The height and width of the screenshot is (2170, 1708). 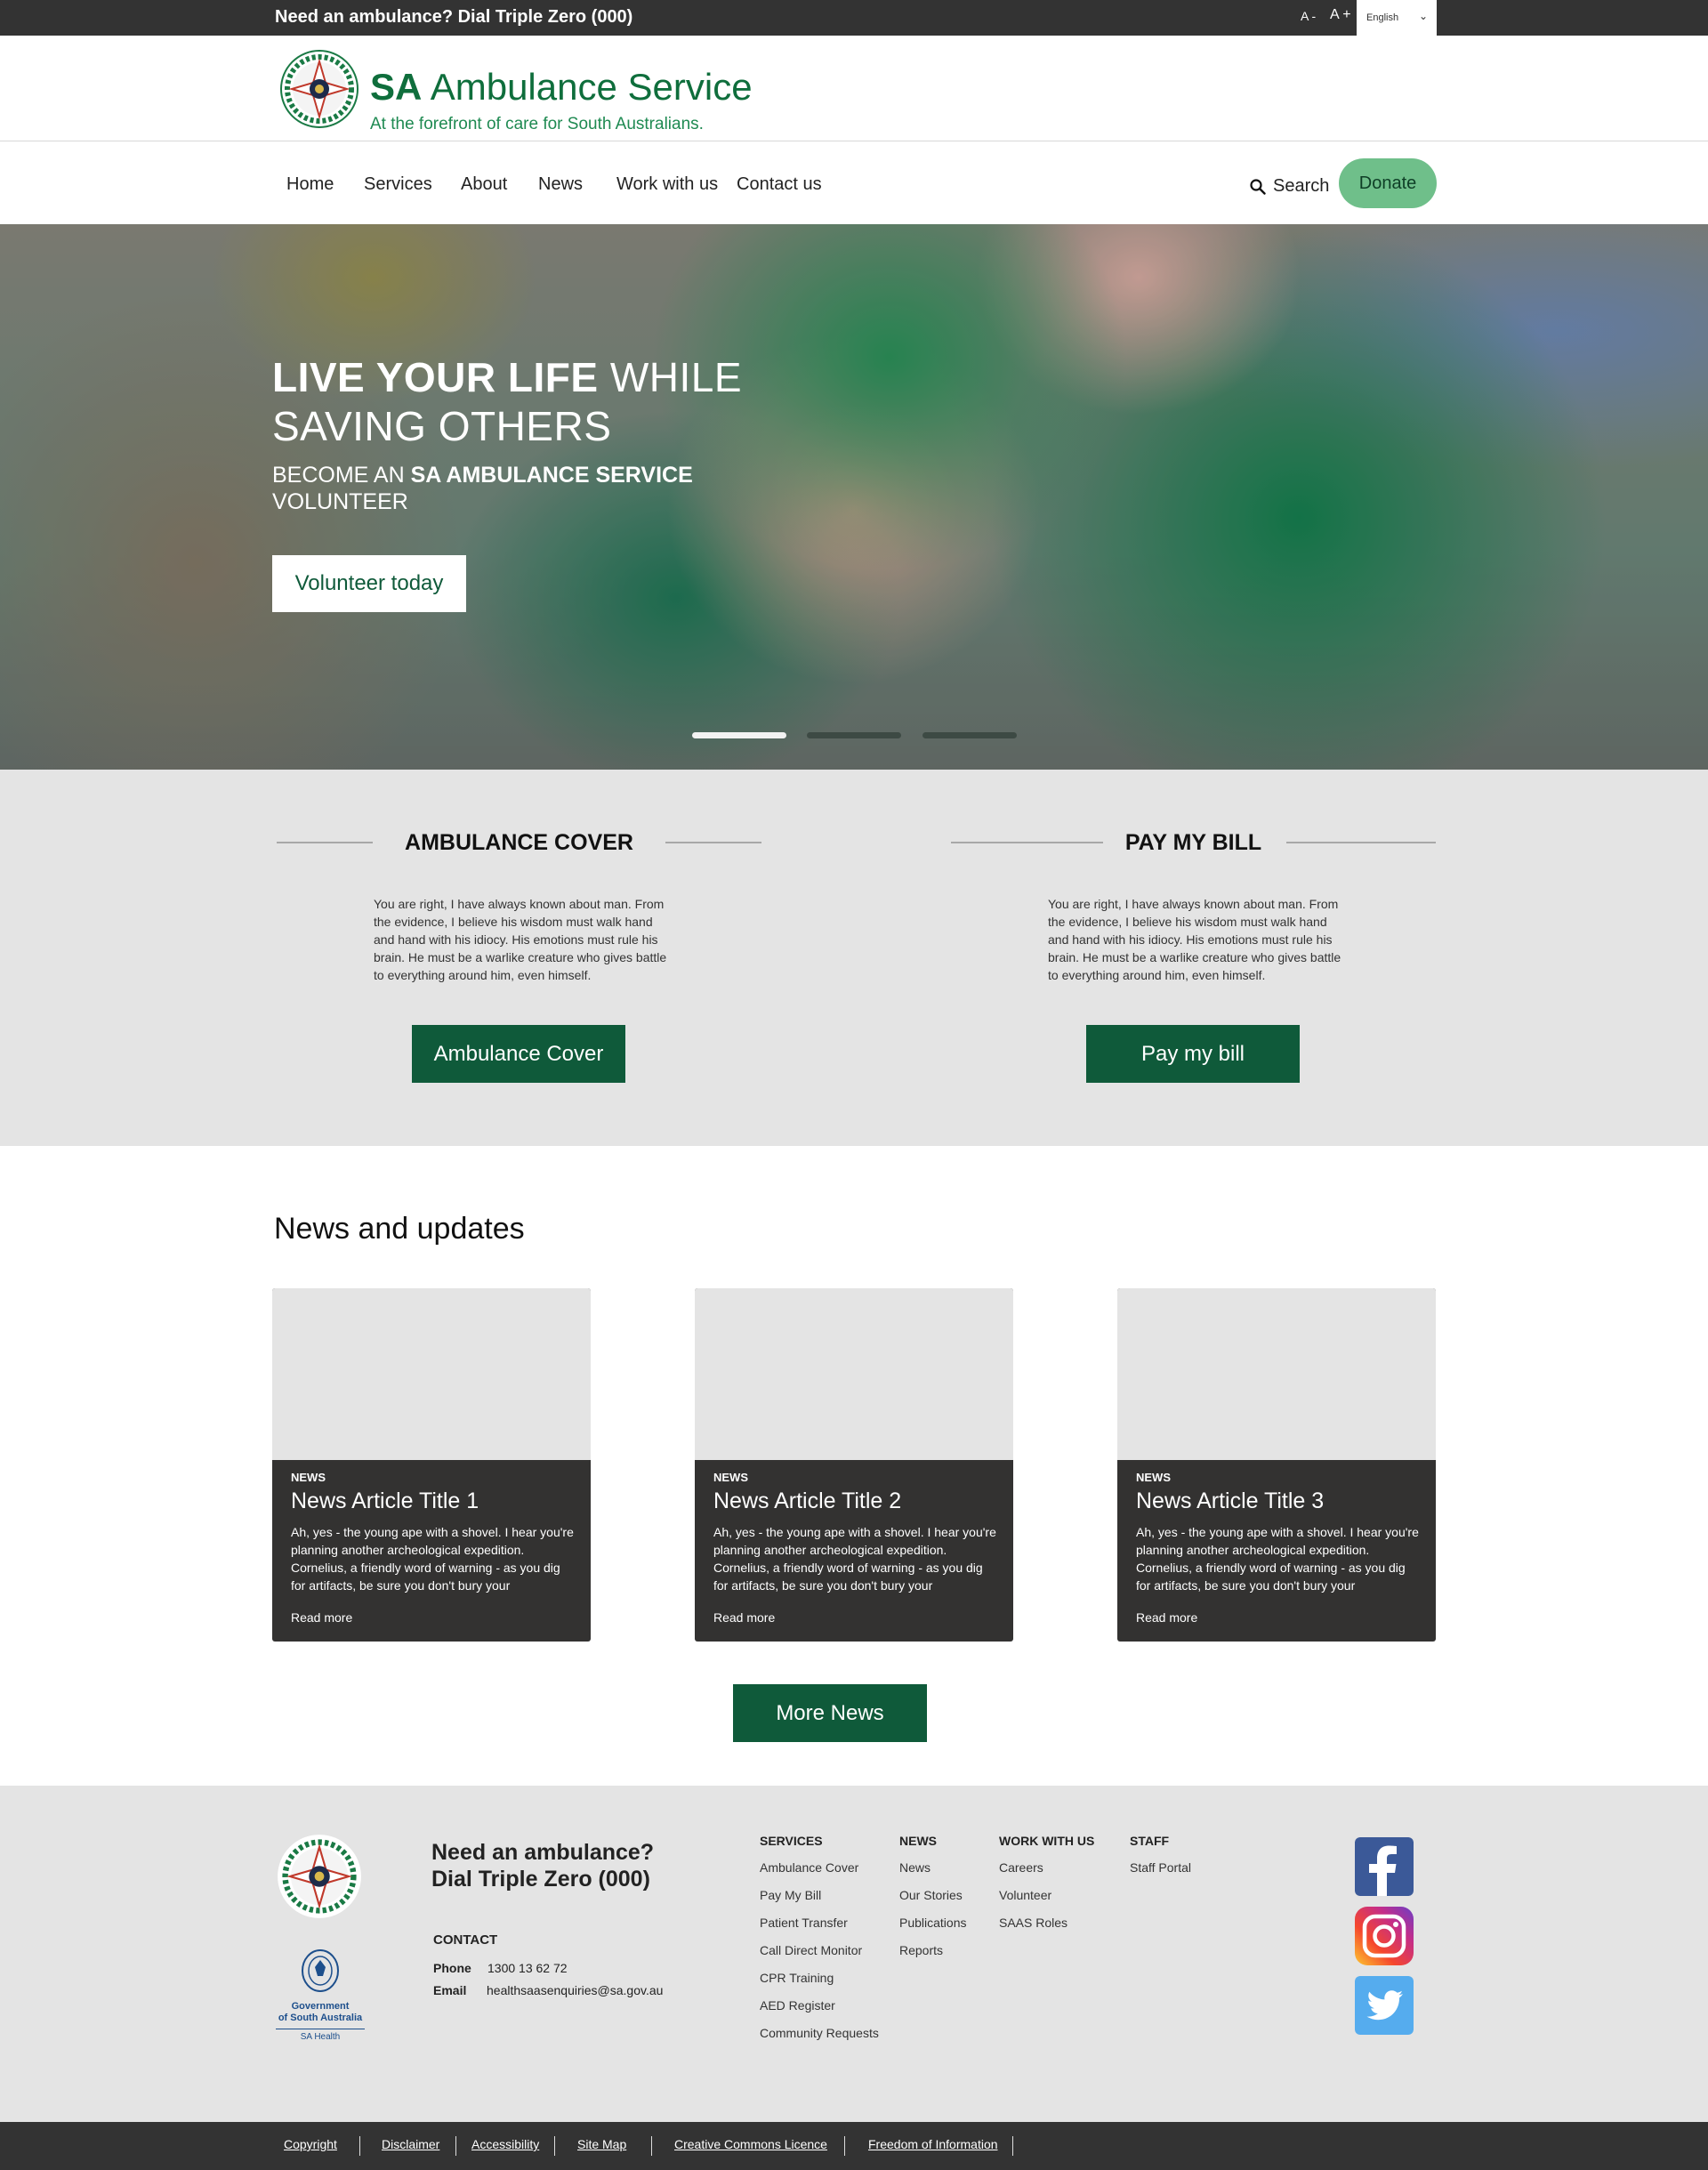 What do you see at coordinates (543, 1866) in the screenshot?
I see `footer-emergency-call: Need an ambulance? Dial Triple Zero (000)` at bounding box center [543, 1866].